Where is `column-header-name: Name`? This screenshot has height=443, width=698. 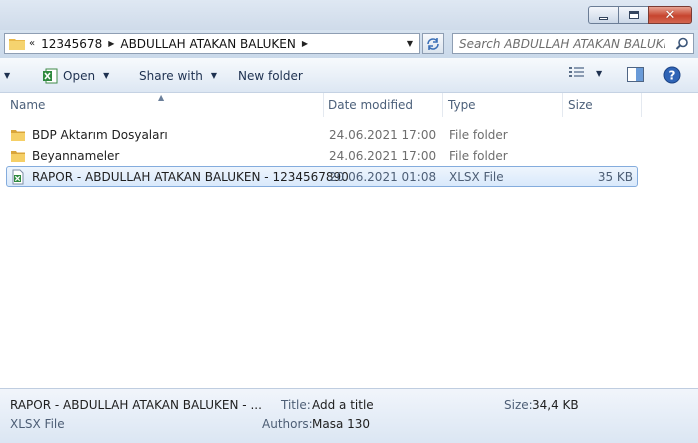
column-header-name: Name is located at coordinates (165, 105).